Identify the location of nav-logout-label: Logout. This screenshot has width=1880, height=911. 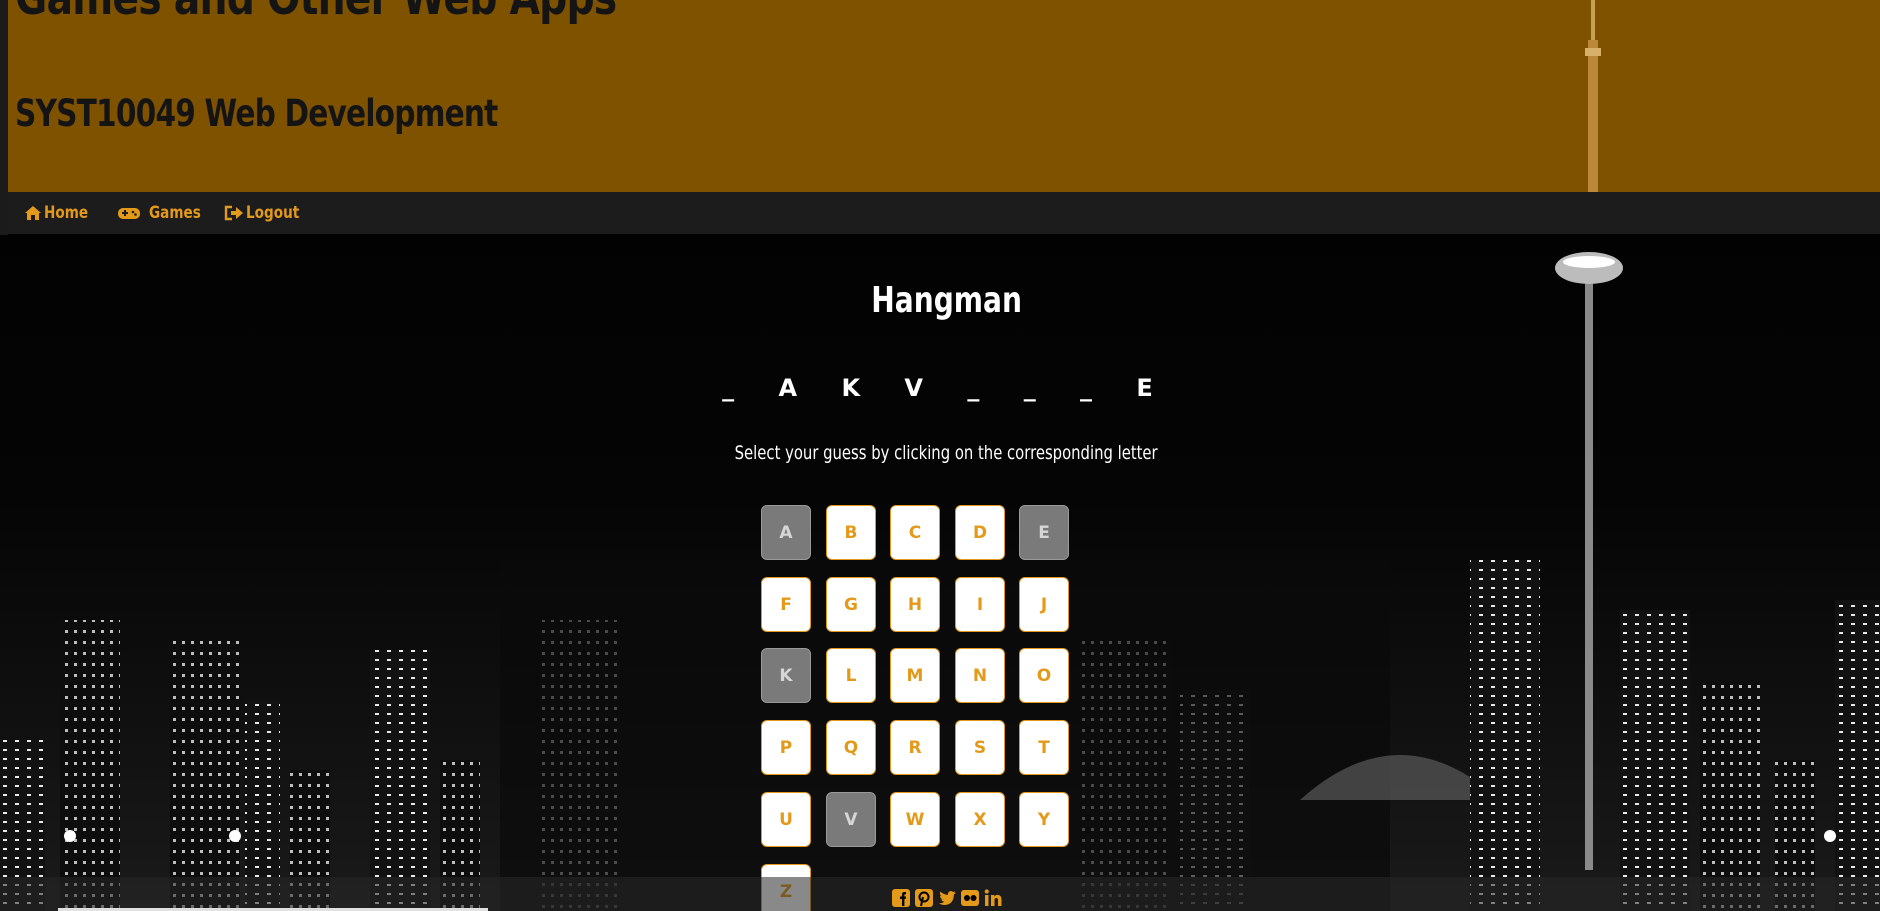
(272, 213).